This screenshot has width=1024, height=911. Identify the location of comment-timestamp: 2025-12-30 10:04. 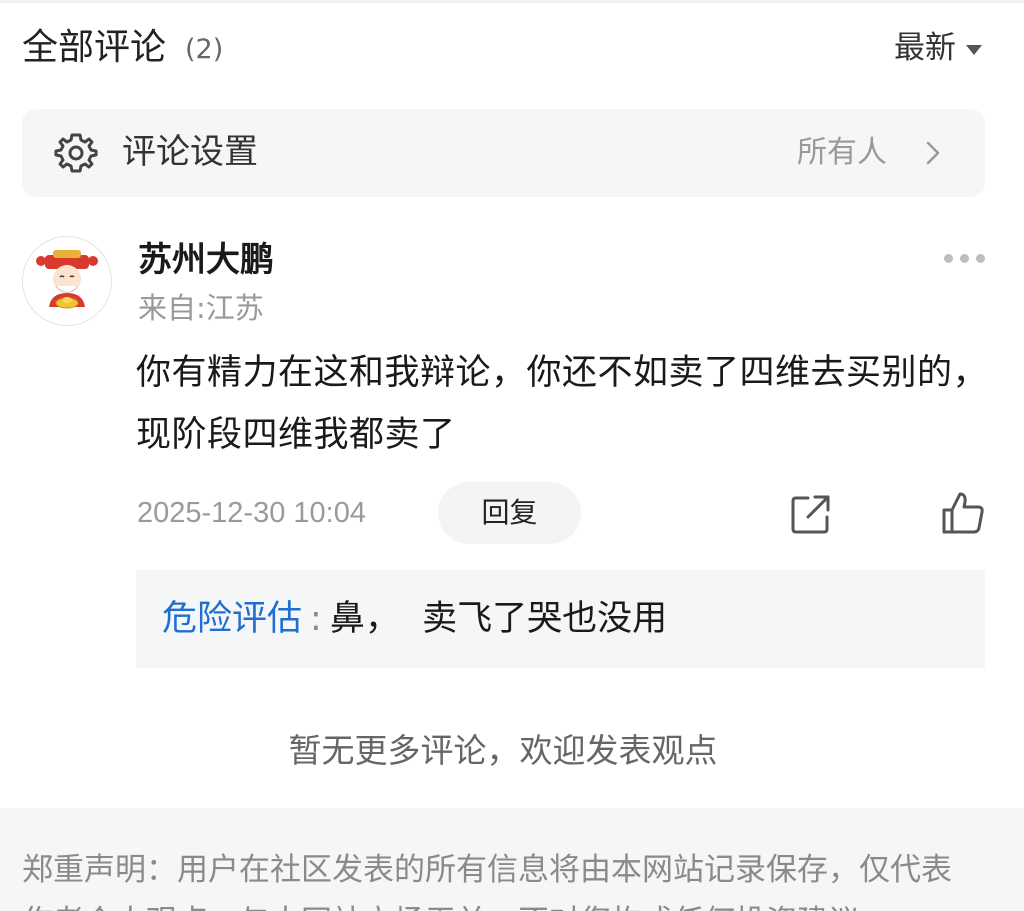
(251, 513).